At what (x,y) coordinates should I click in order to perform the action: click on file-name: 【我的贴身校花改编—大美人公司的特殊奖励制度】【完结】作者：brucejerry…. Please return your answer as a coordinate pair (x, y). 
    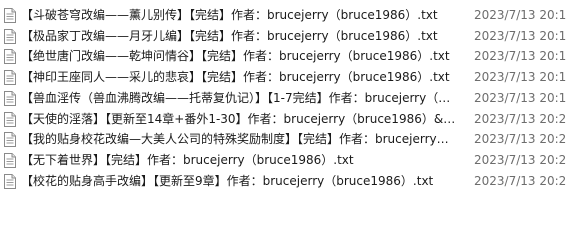
    Looking at the image, I should click on (238, 139).